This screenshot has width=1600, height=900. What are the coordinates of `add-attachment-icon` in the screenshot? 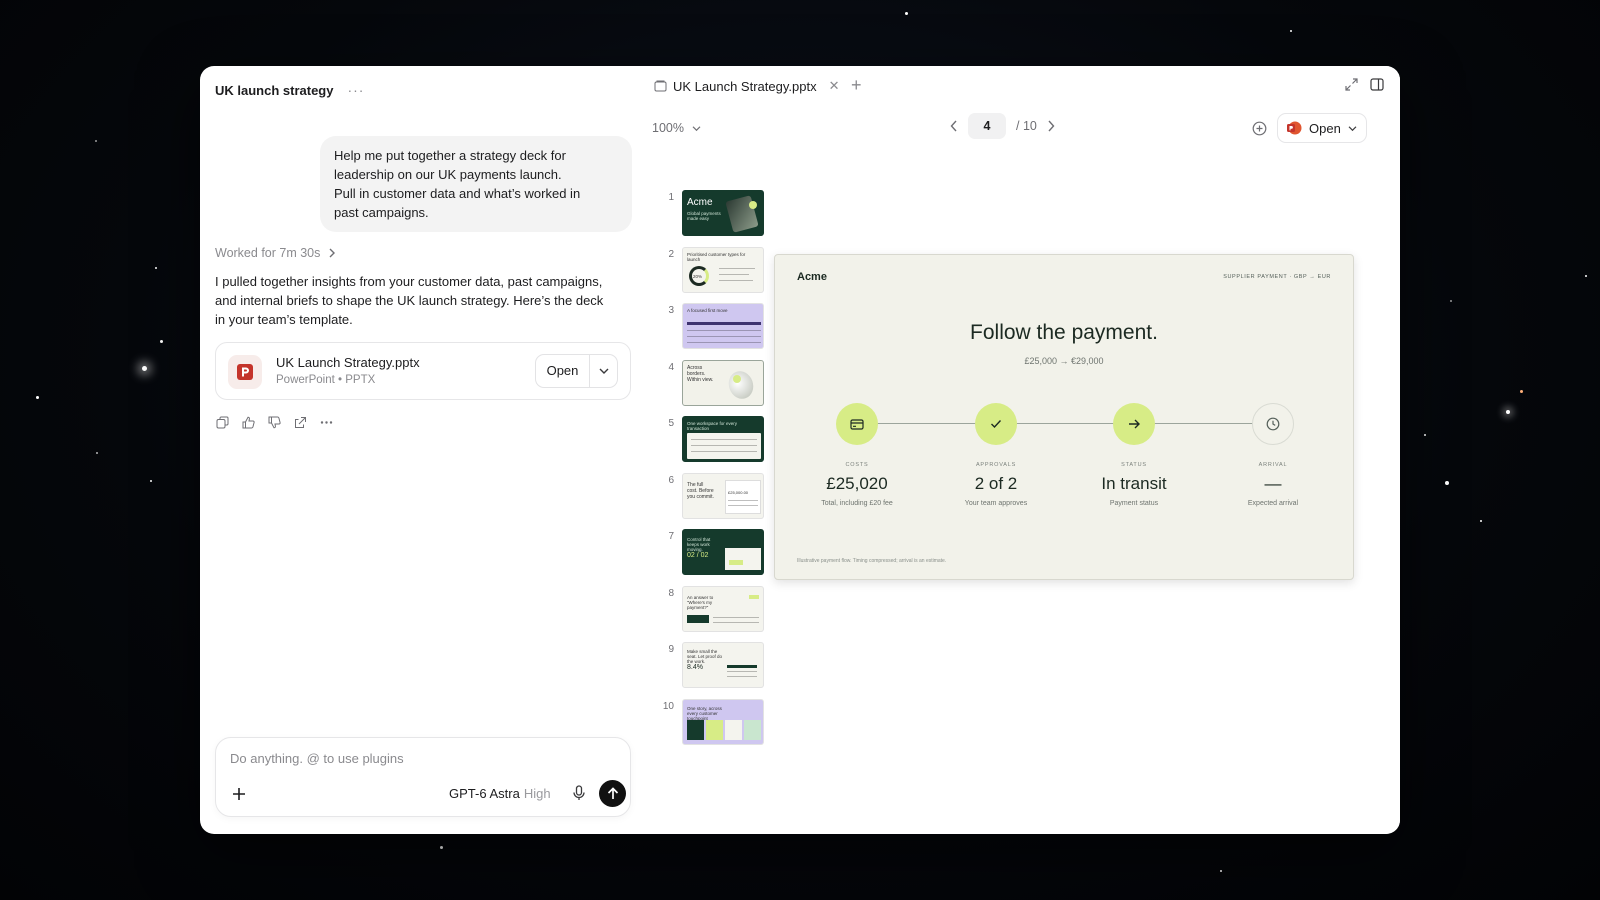 It's located at (239, 794).